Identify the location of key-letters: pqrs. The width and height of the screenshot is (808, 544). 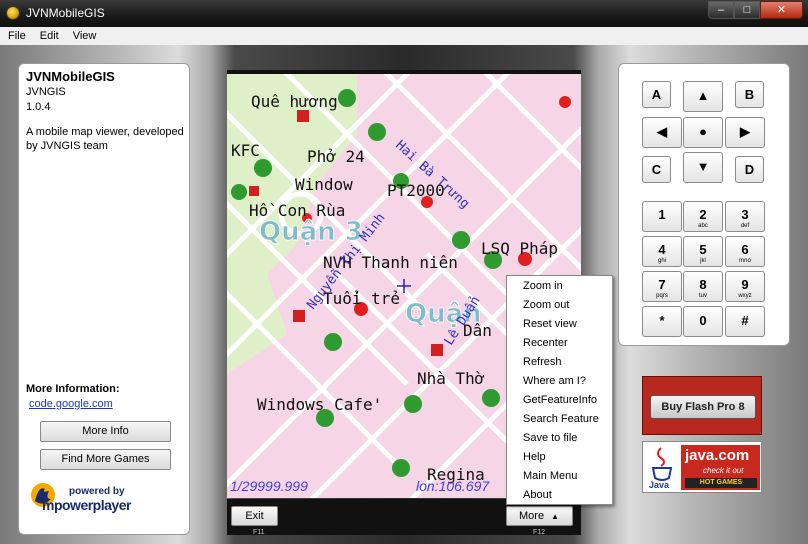
(662, 296).